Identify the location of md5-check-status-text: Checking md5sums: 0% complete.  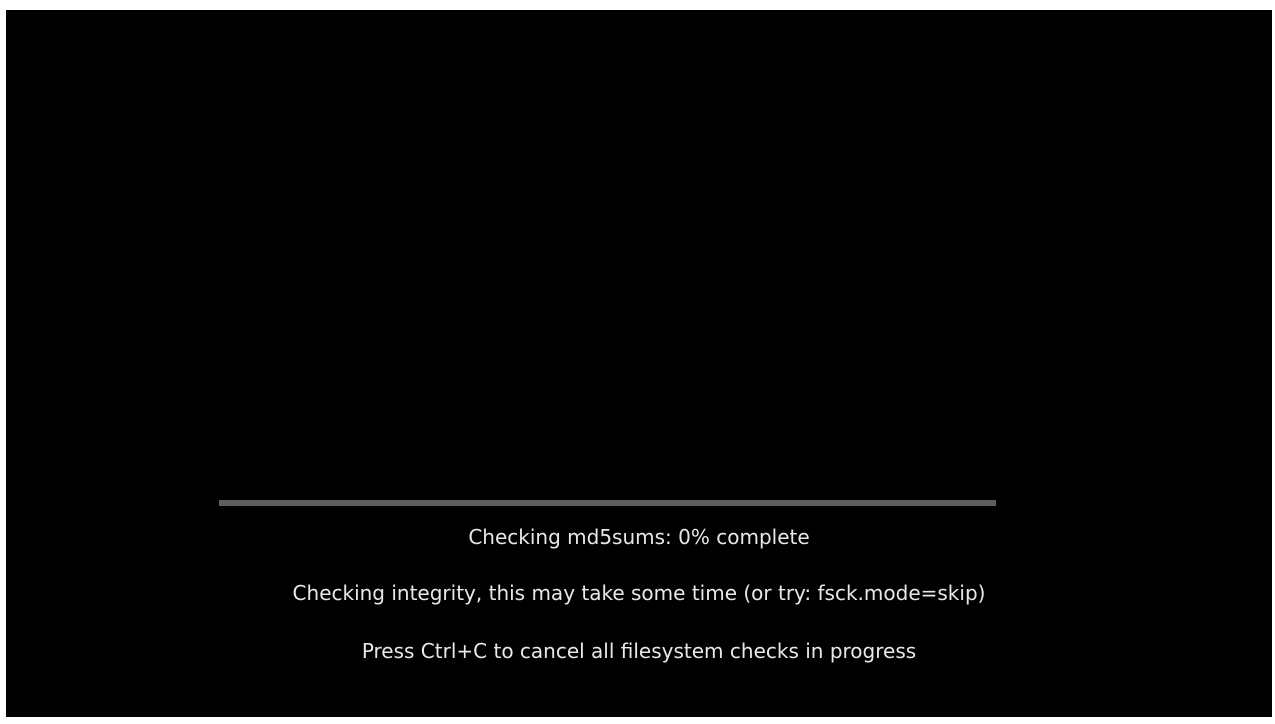
(639, 537).